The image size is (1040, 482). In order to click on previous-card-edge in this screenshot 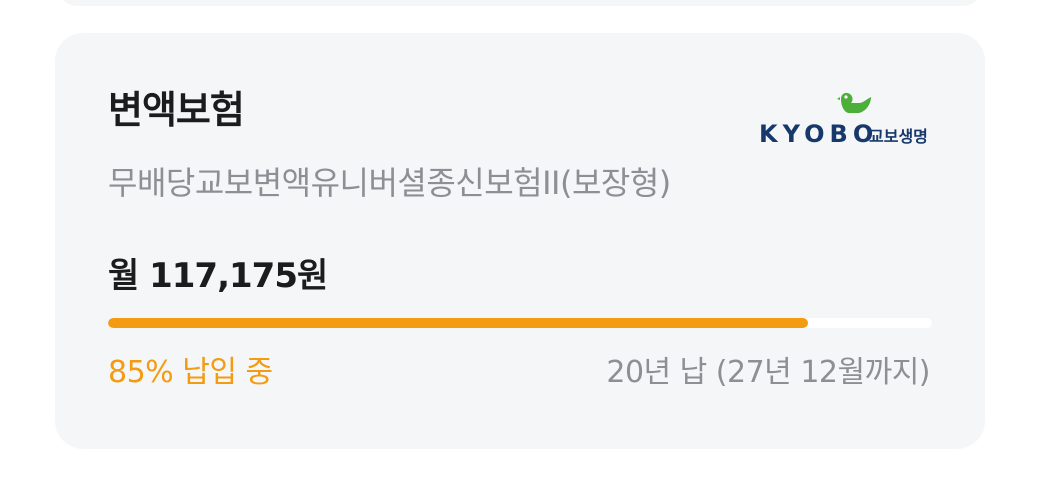, I will do `click(520, 3)`.